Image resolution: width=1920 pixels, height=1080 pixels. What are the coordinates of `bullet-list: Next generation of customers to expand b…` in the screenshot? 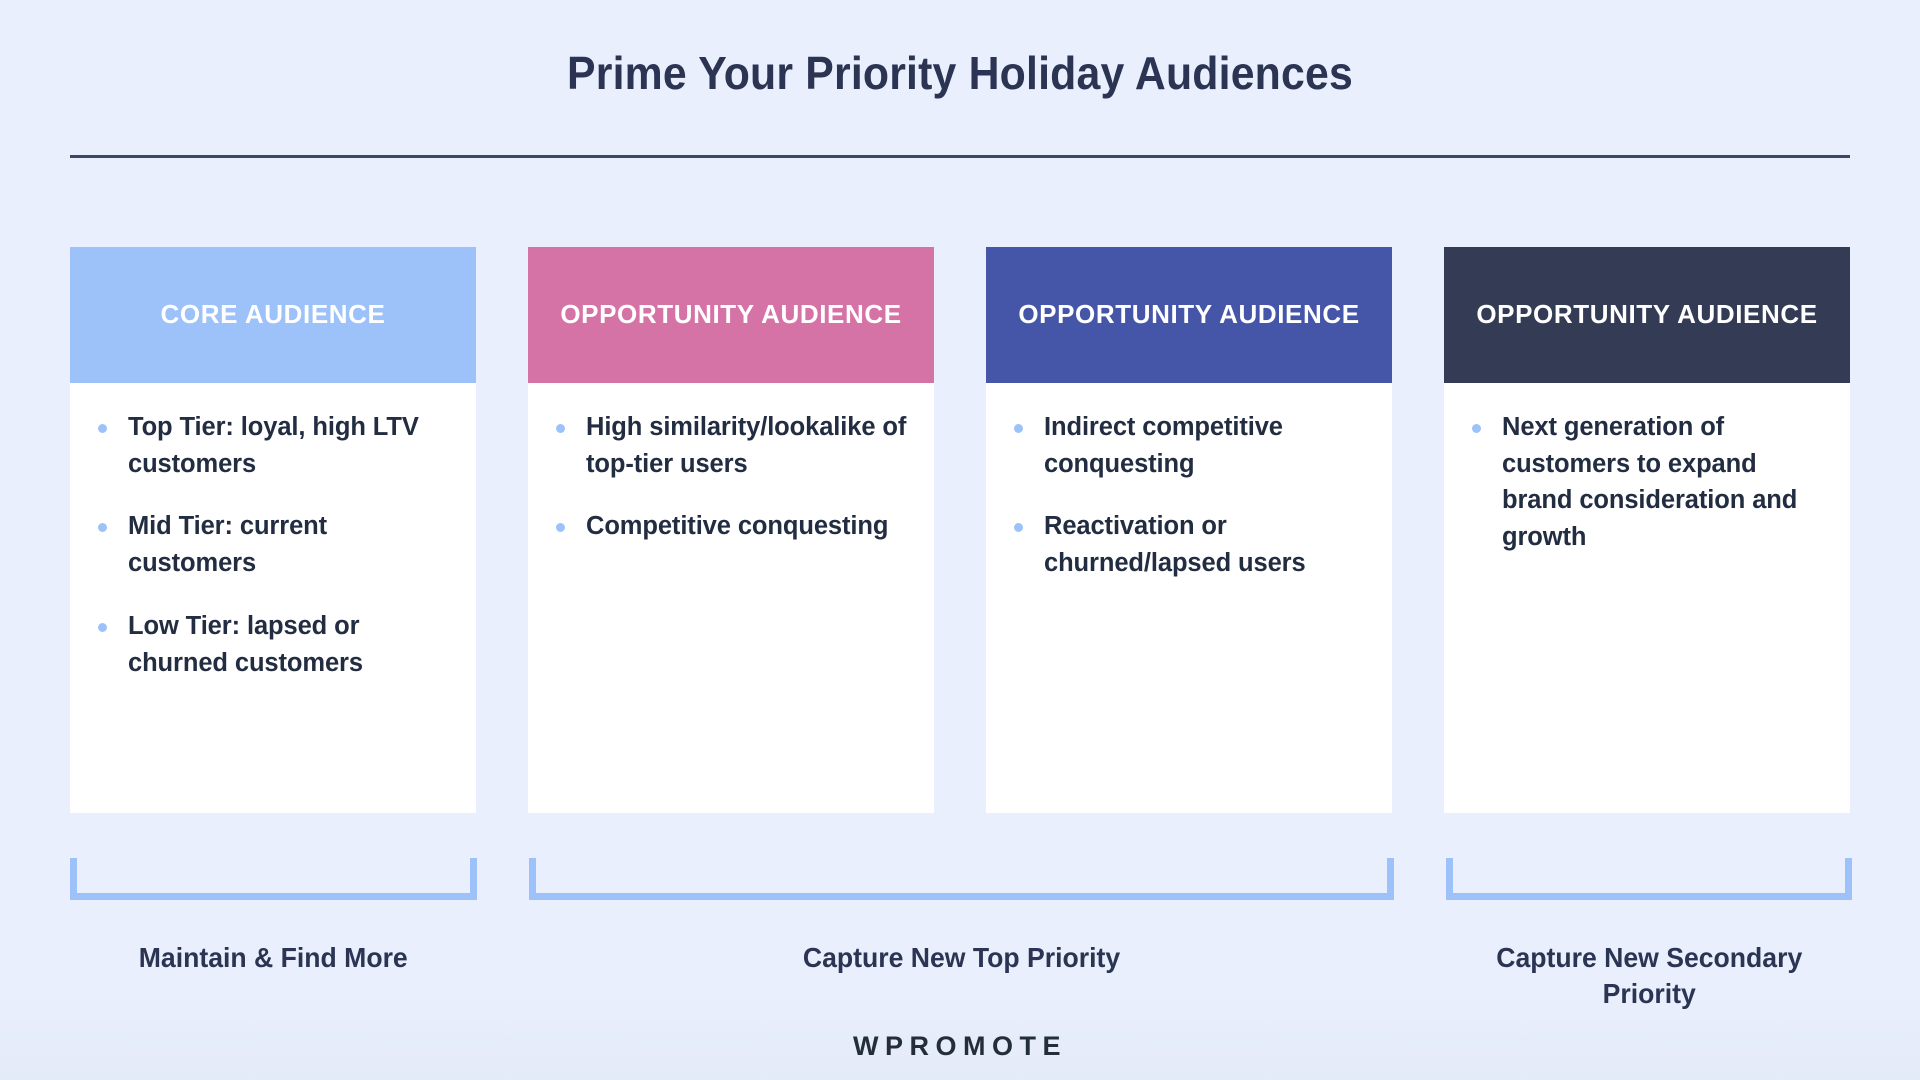 It's located at (1643, 482).